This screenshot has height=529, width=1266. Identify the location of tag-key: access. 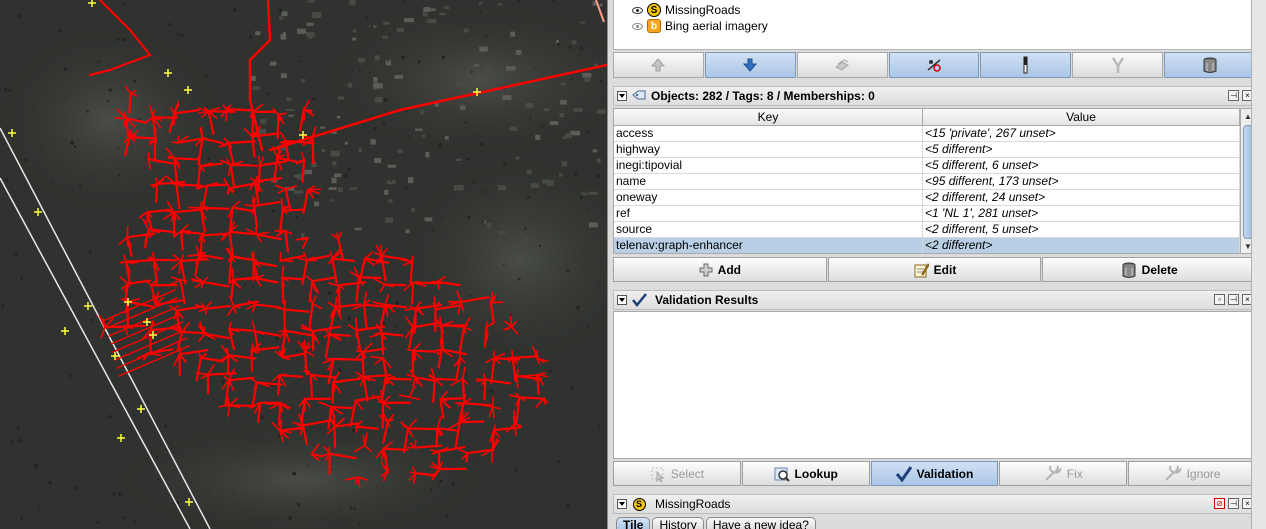
(769, 133).